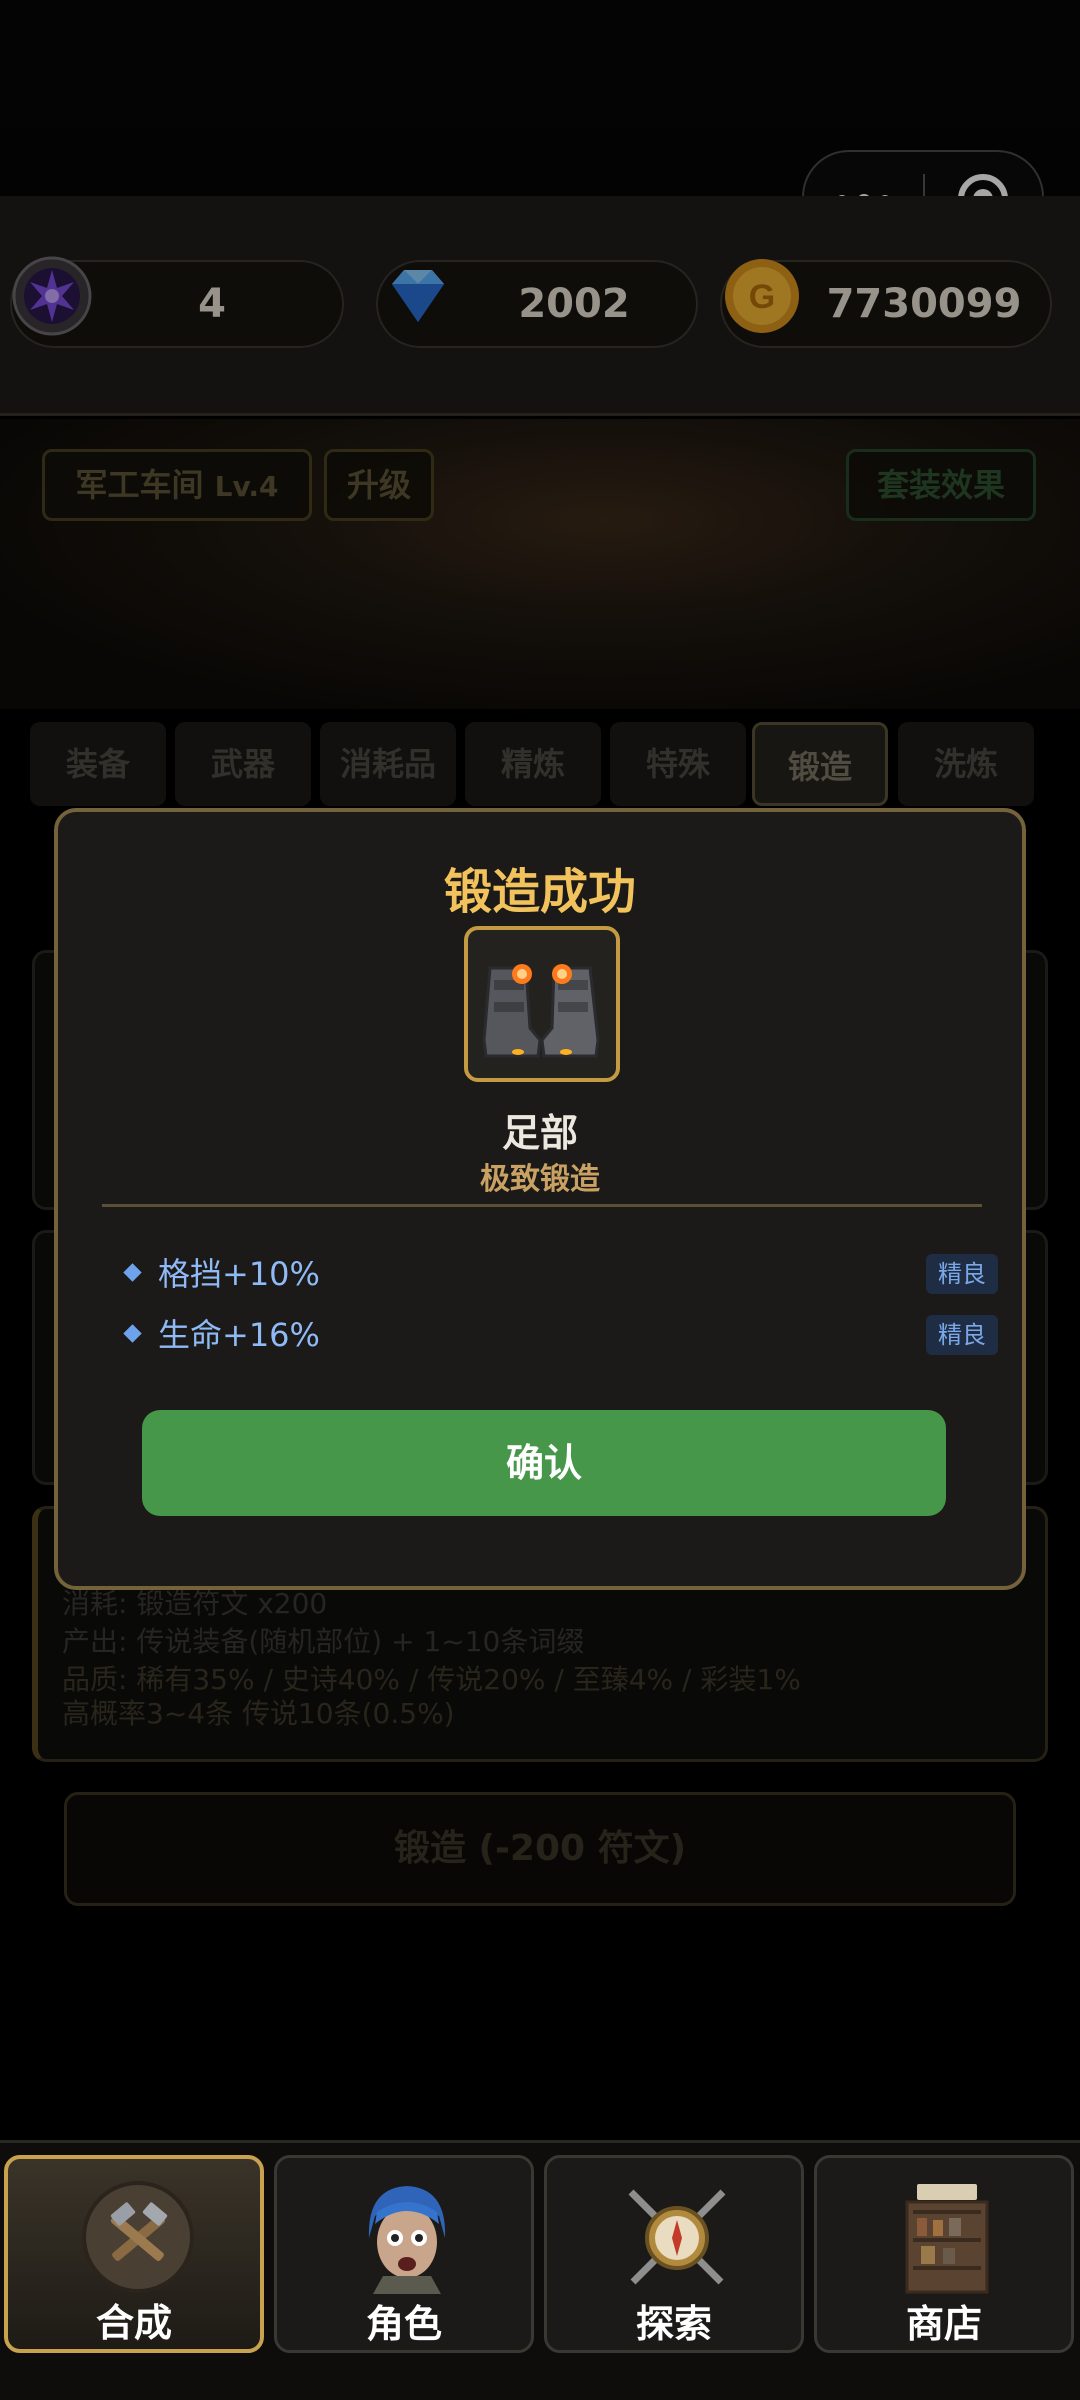 The image size is (1080, 2400). Describe the element at coordinates (542, 1205) in the screenshot. I see `dialog-divider` at that location.